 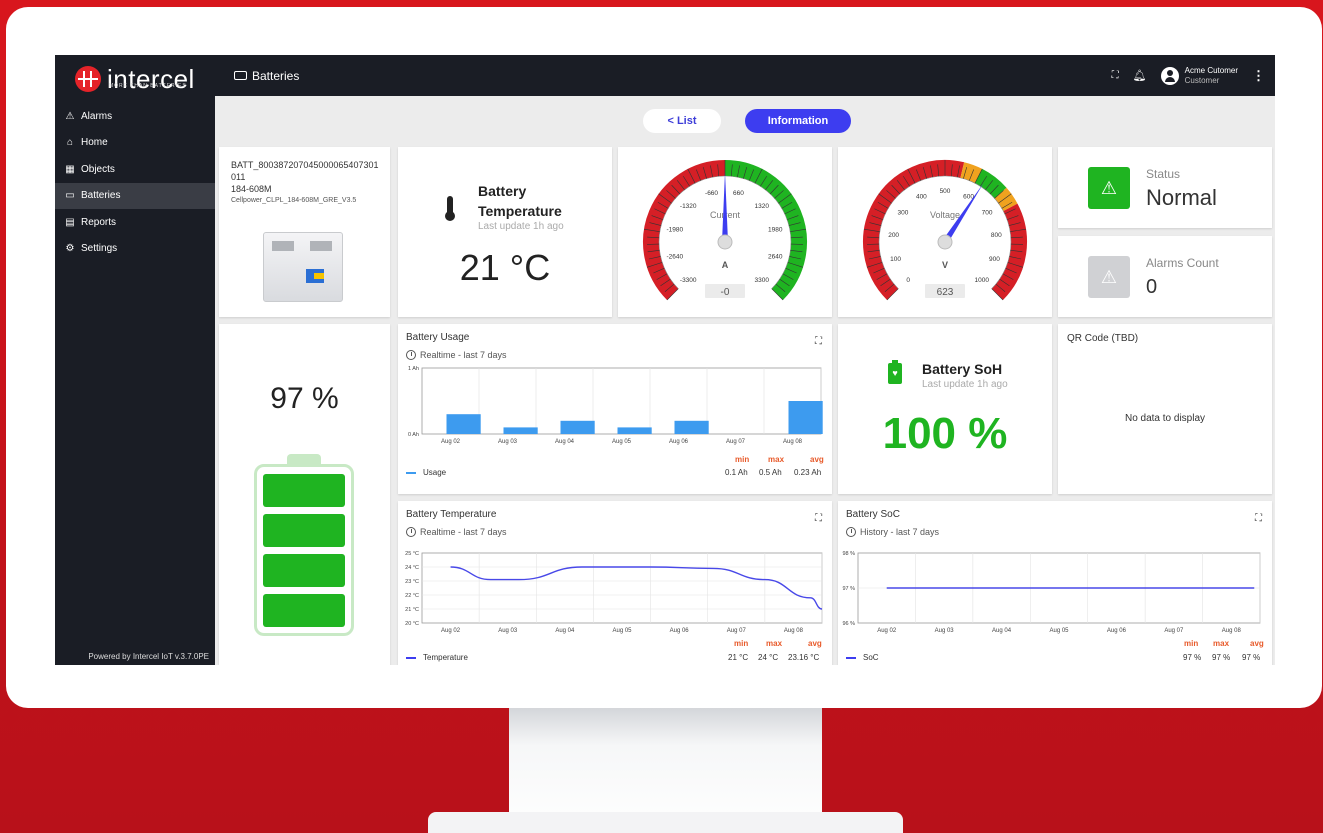 I want to click on y-tick-label: 24 °C, so click(x=412, y=568).